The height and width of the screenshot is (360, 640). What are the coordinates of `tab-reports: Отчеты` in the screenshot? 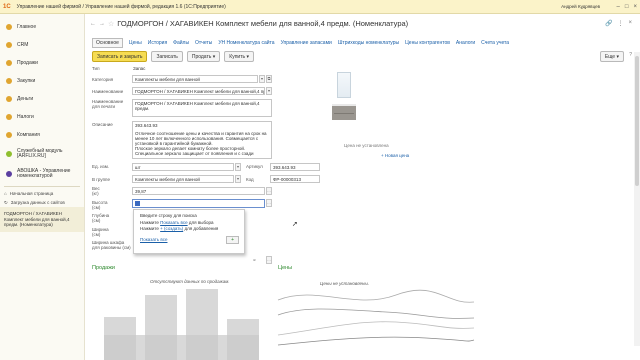 It's located at (203, 43).